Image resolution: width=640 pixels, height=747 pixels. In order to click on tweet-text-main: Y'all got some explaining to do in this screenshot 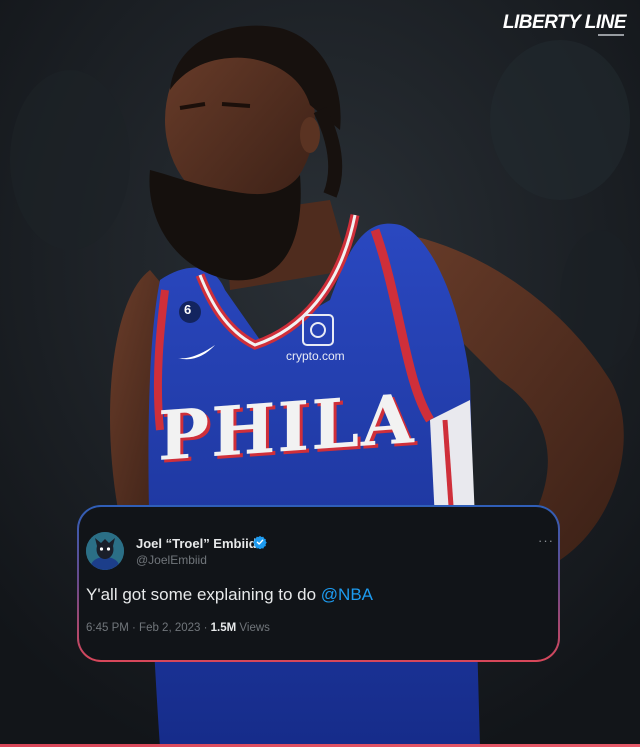, I will do `click(203, 594)`.